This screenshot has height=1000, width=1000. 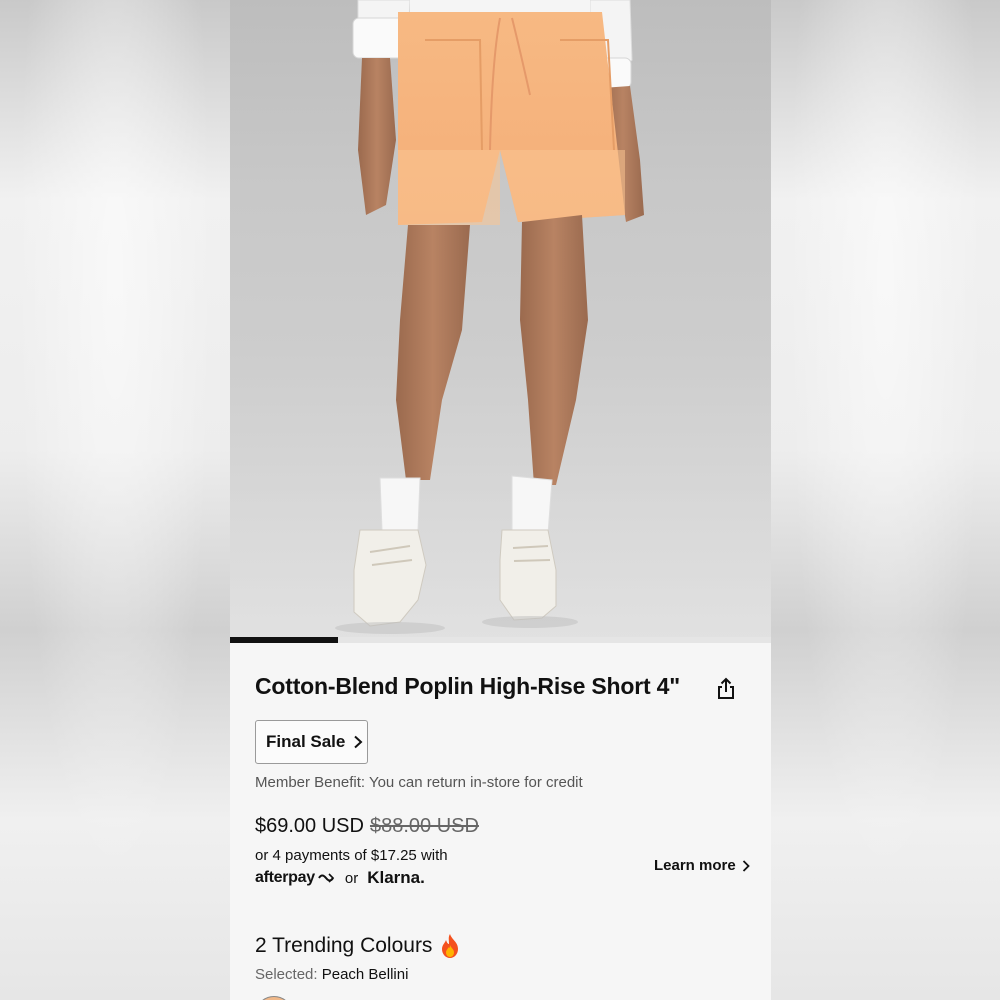 I want to click on price-row: $69.00 USD $88.00 USD, so click(x=367, y=826).